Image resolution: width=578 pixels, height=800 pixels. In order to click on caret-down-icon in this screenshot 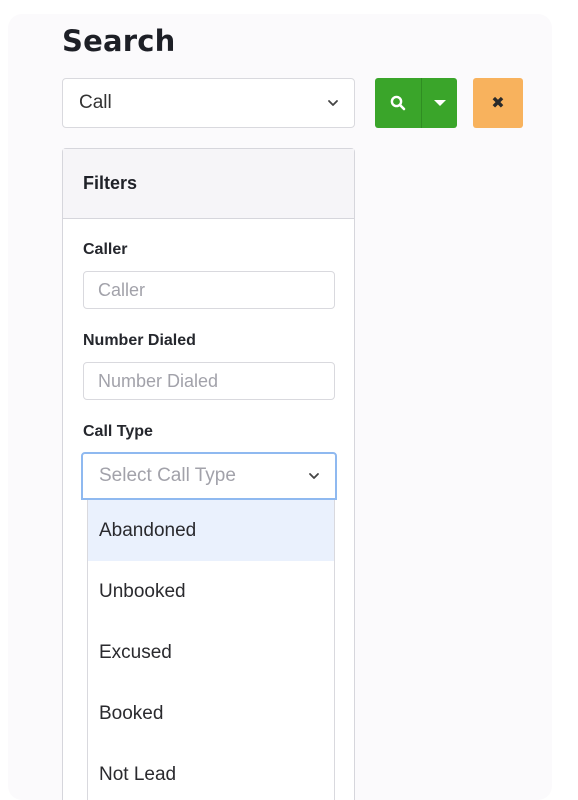, I will do `click(439, 103)`.